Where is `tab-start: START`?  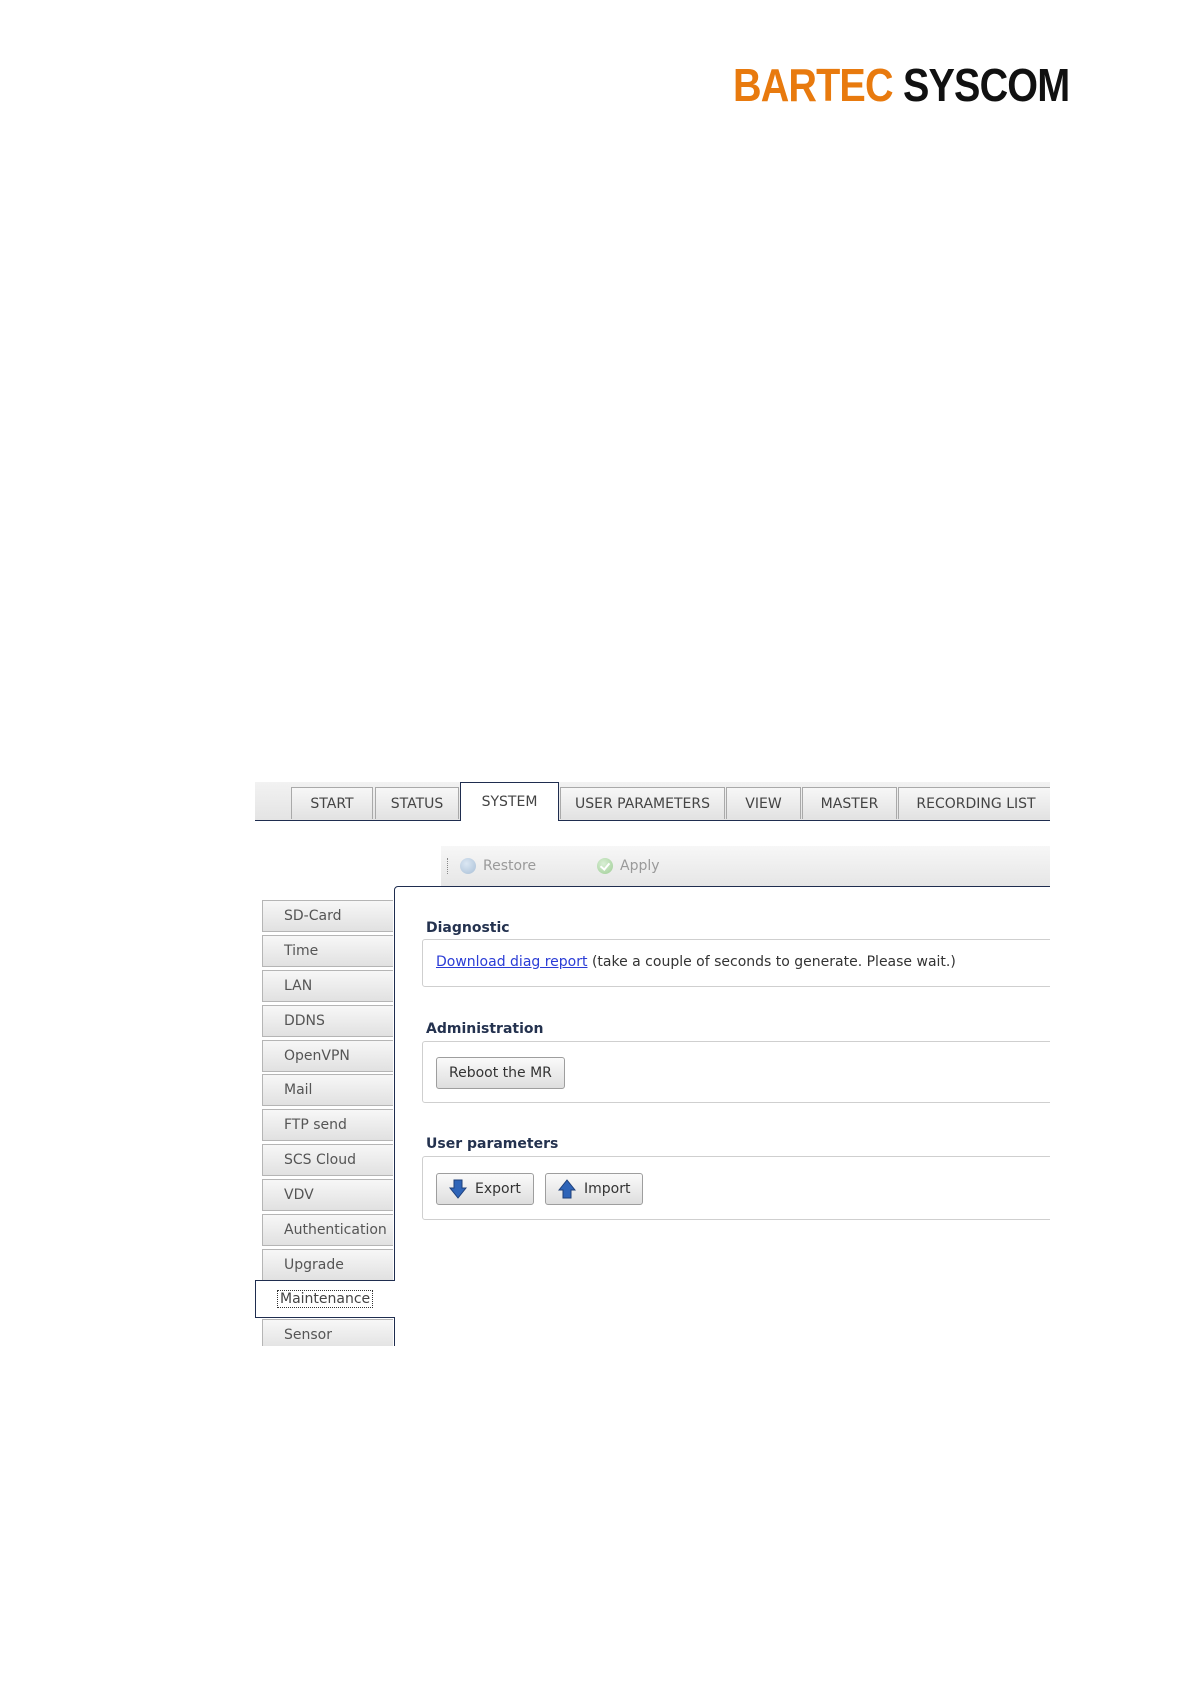
tab-start: START is located at coordinates (332, 803).